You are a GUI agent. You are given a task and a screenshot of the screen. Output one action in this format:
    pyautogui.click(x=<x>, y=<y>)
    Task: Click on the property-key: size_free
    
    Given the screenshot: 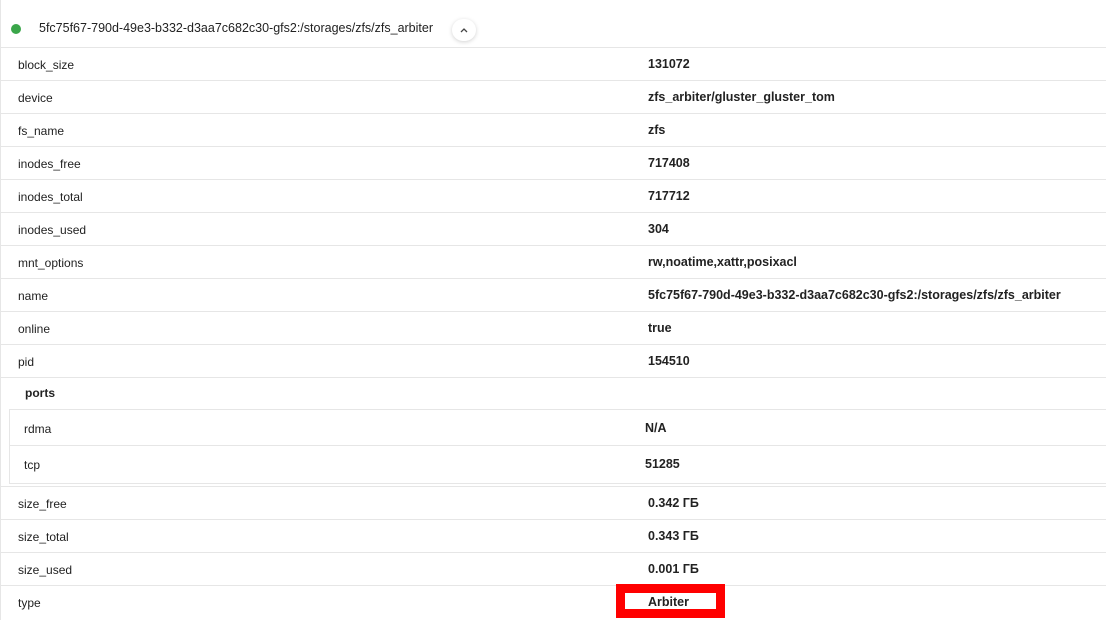 What is the action you would take?
    pyautogui.click(x=42, y=504)
    